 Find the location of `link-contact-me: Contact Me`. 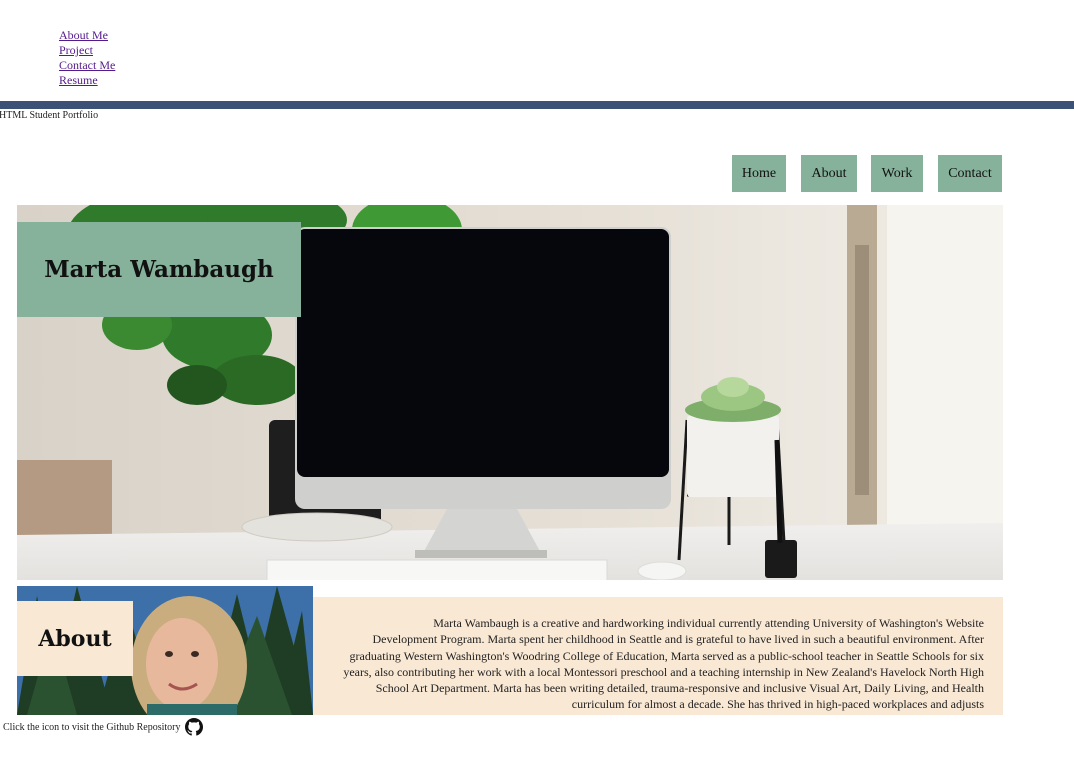

link-contact-me: Contact Me is located at coordinates (87, 65).